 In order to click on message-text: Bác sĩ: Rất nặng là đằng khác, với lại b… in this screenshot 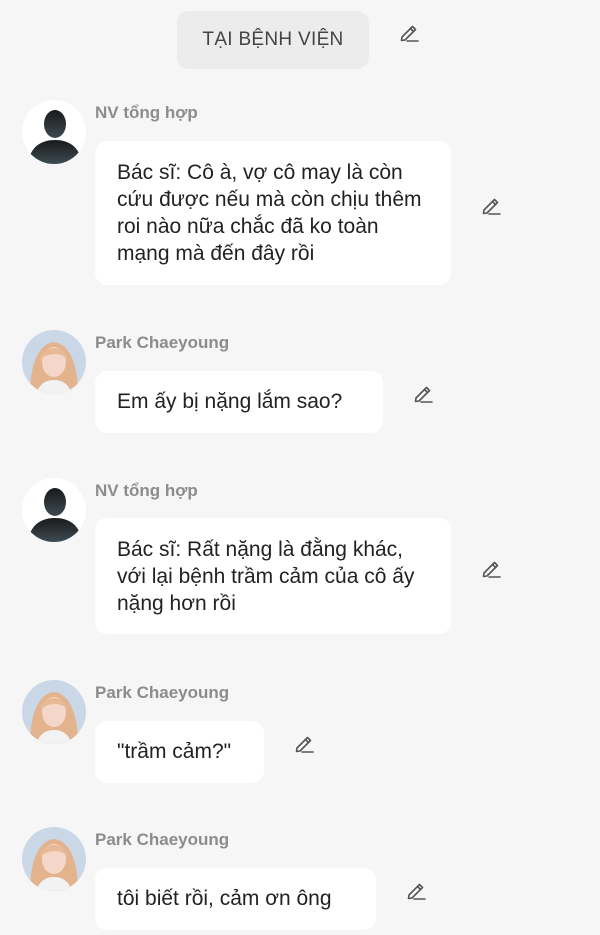, I will do `click(266, 576)`.